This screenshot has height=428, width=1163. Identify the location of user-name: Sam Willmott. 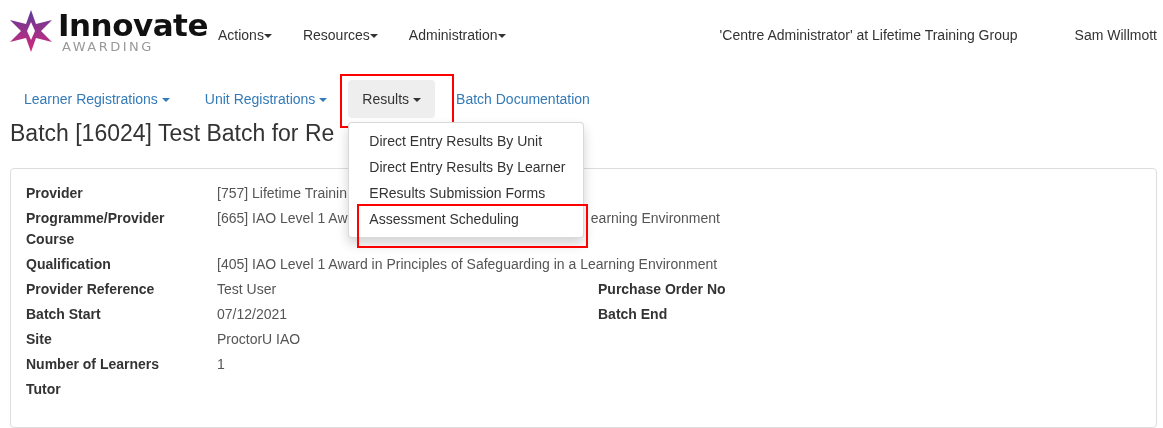
(1115, 27).